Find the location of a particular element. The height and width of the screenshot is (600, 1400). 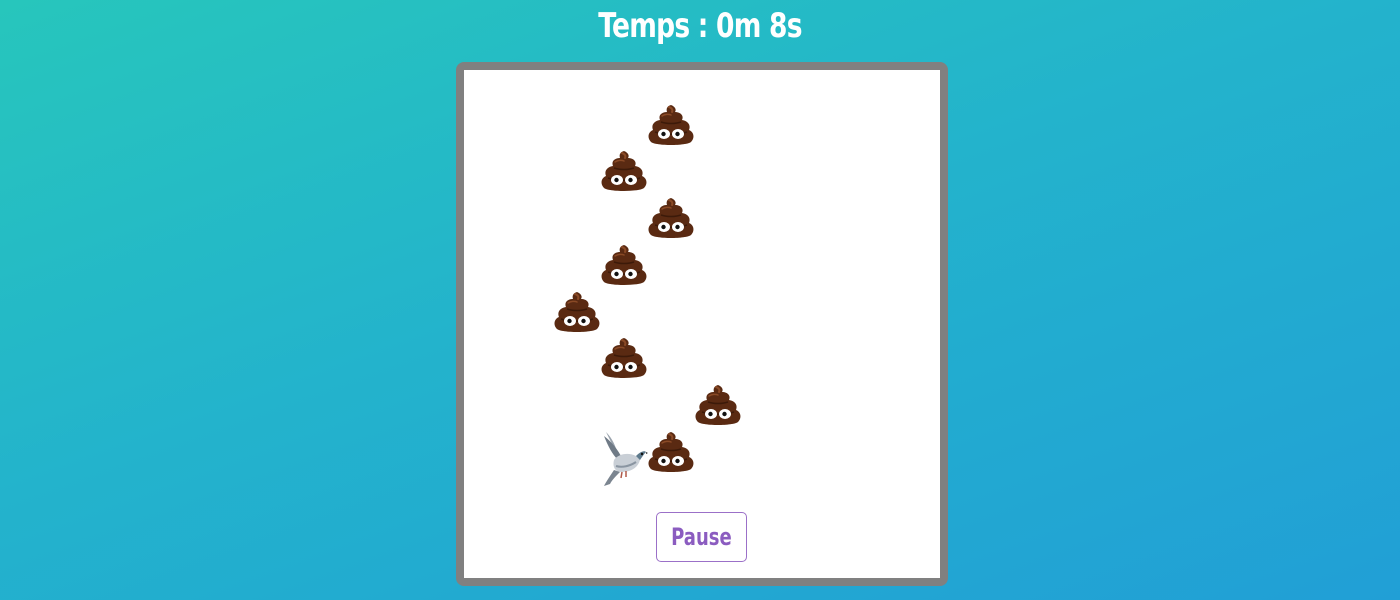

pause-button-label: Pause is located at coordinates (701, 537).